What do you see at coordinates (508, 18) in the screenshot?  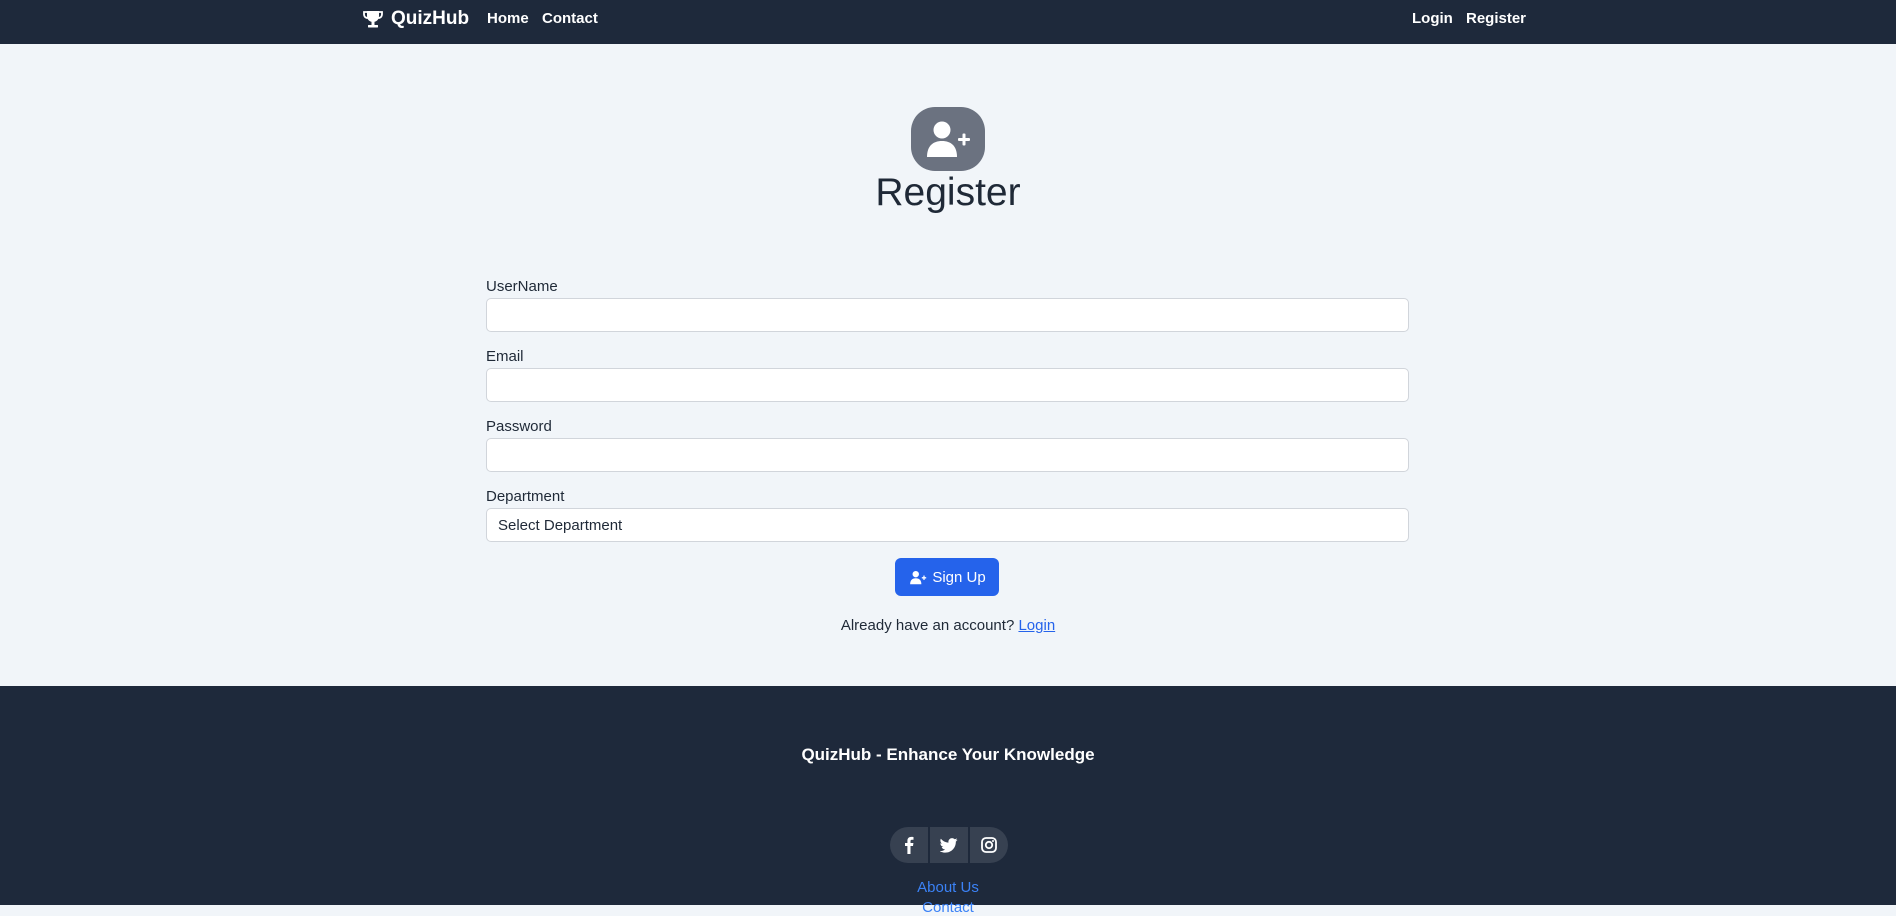 I see `nav-home-link: Home` at bounding box center [508, 18].